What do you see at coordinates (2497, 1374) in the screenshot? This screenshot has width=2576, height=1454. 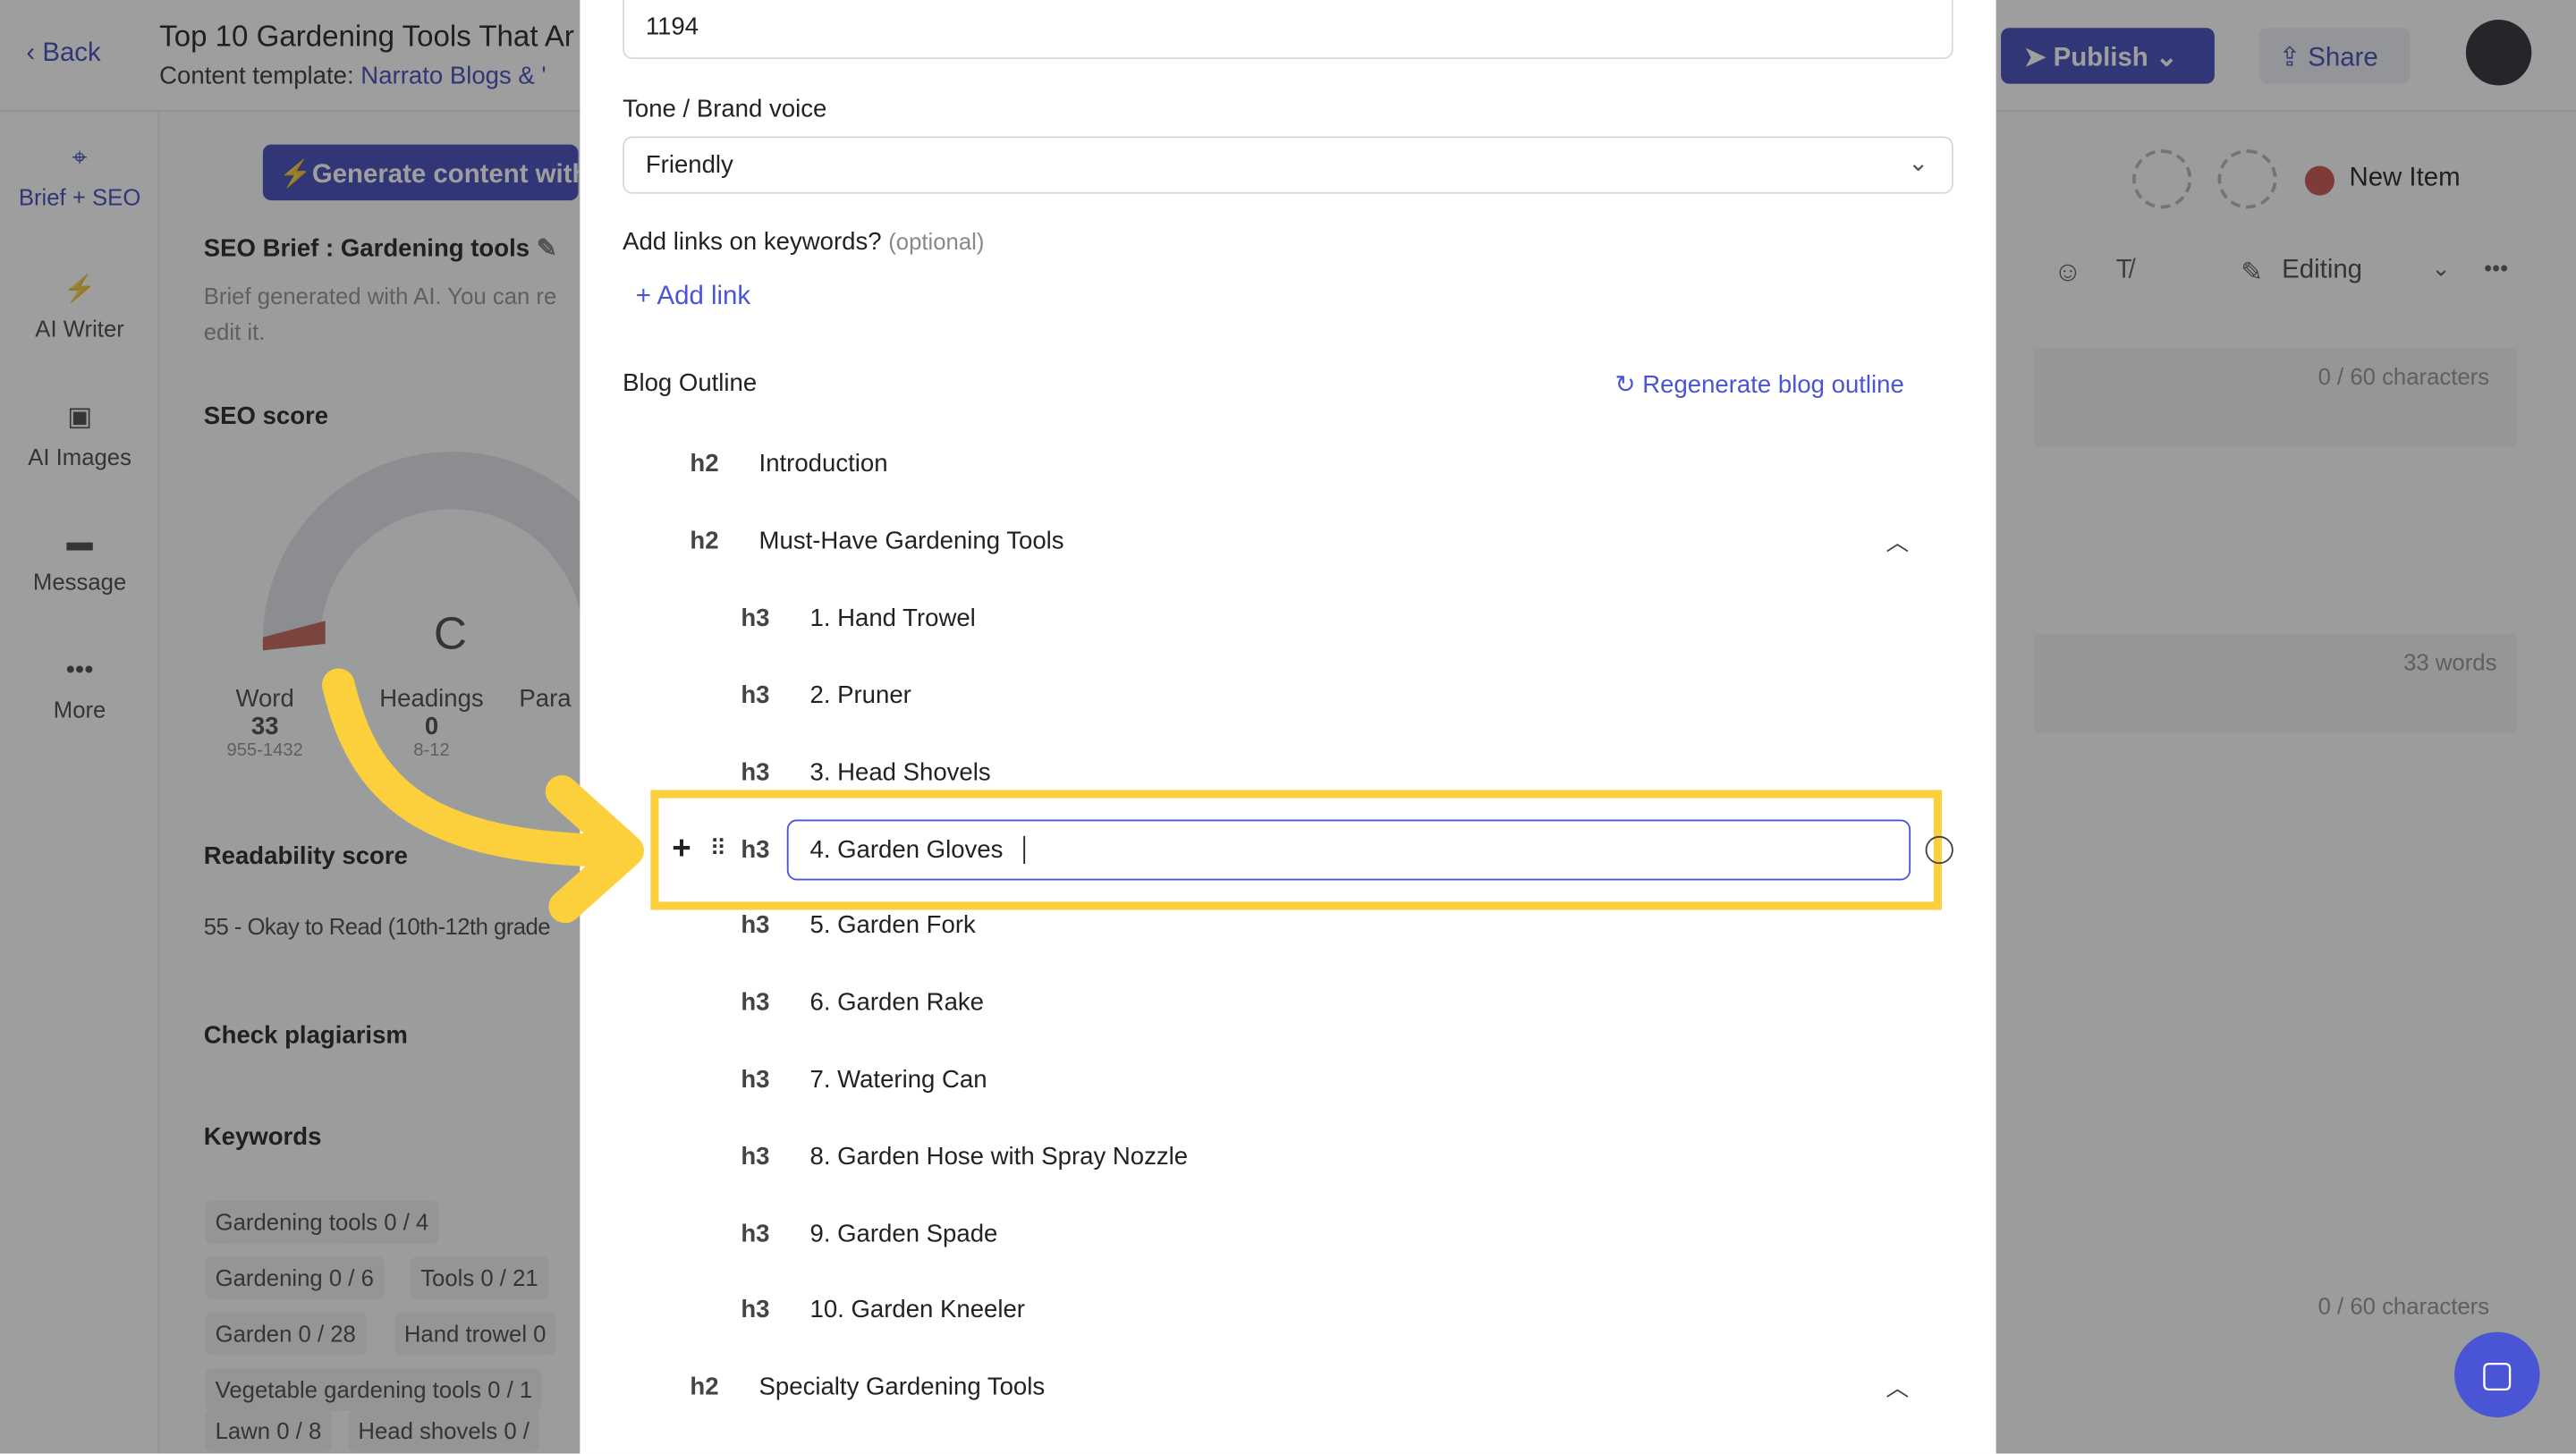 I see `chat-launcher-button: ▢` at bounding box center [2497, 1374].